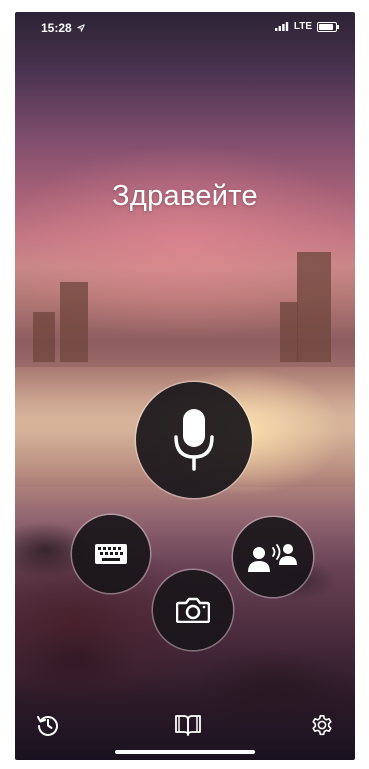 The height and width of the screenshot is (769, 369). I want to click on keyboard-icon, so click(111, 554).